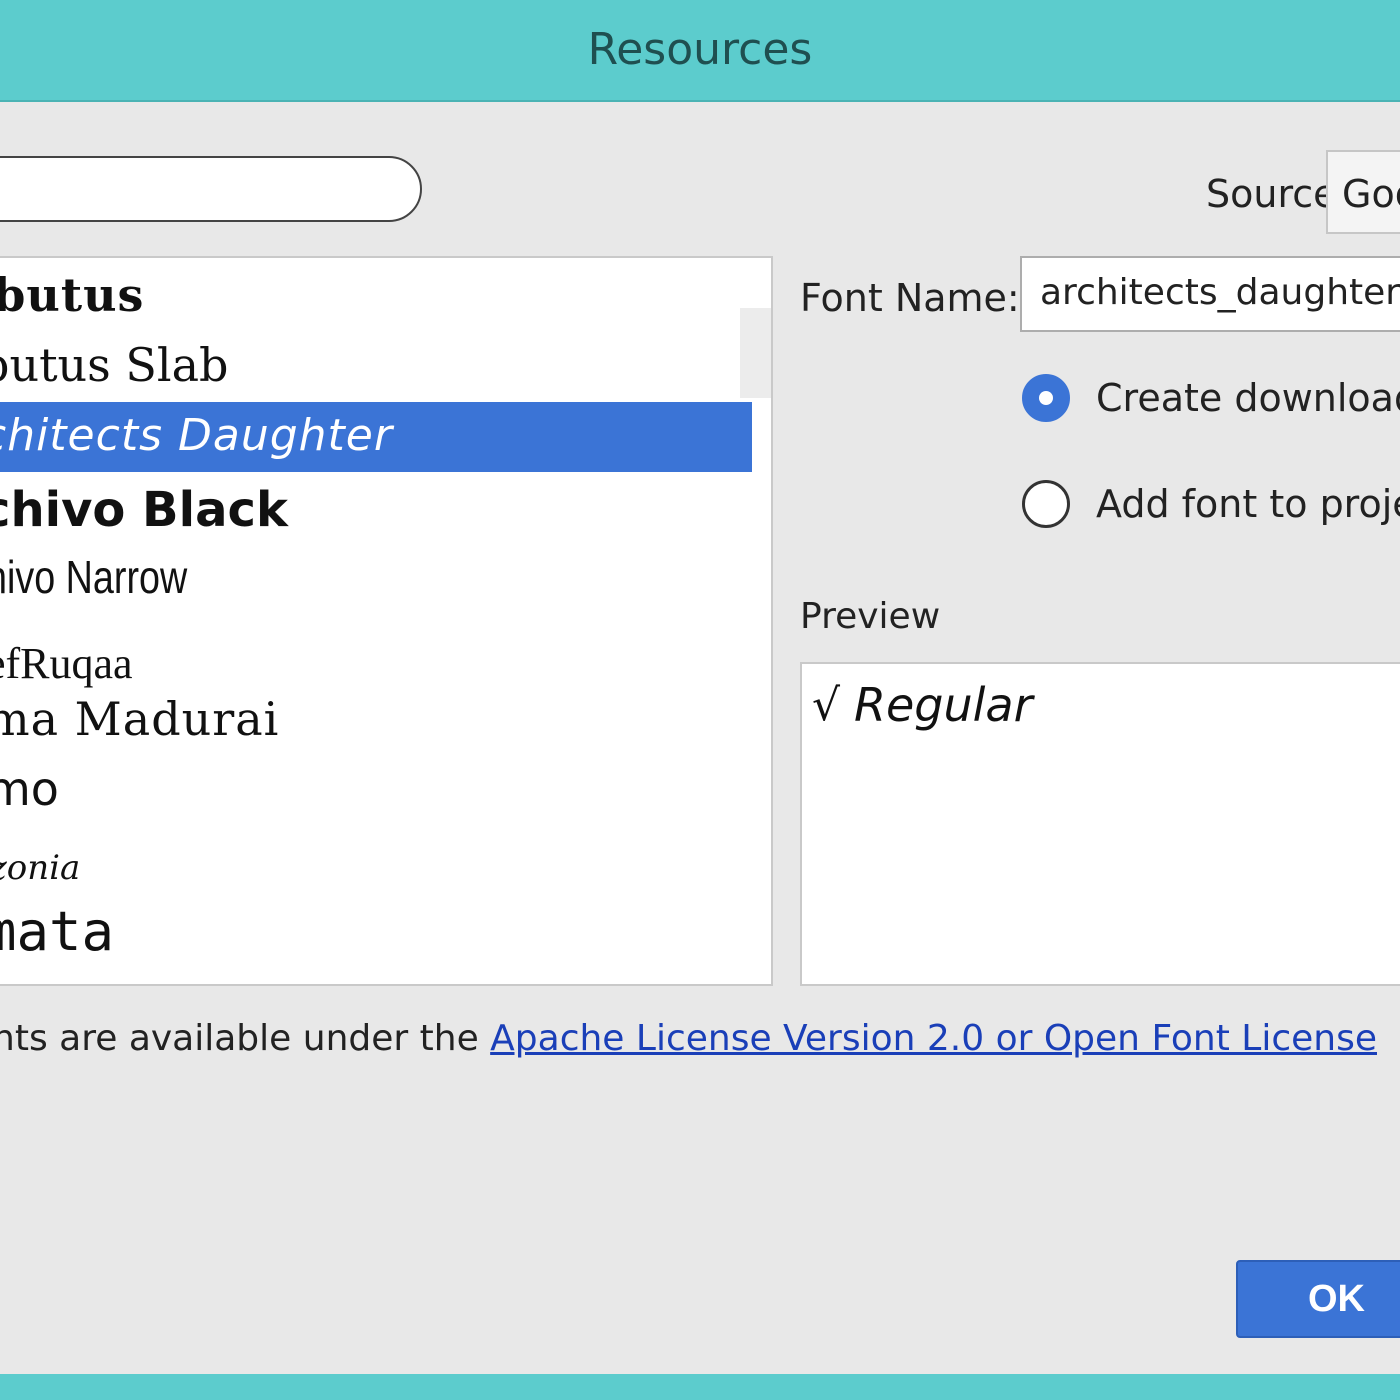  I want to click on font-list-item: ma Madurai, so click(376, 719).